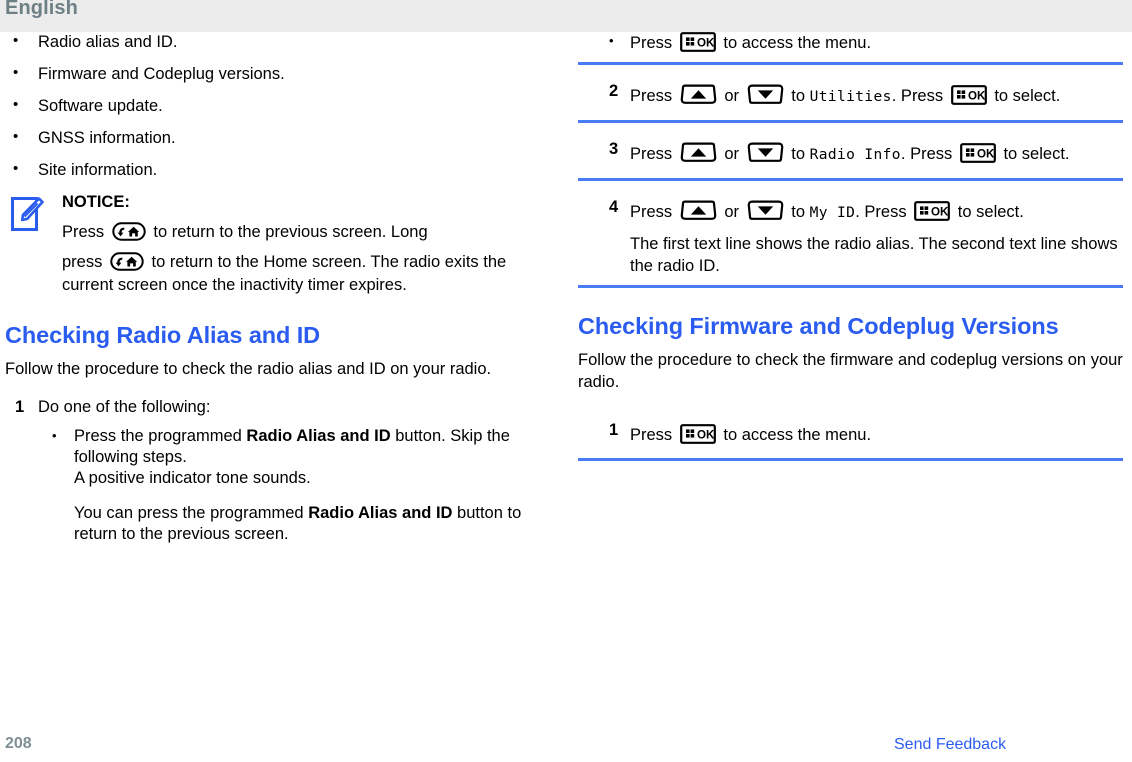  Describe the element at coordinates (277, 41) in the screenshot. I see `list-item: Radio alias and ID.` at that location.